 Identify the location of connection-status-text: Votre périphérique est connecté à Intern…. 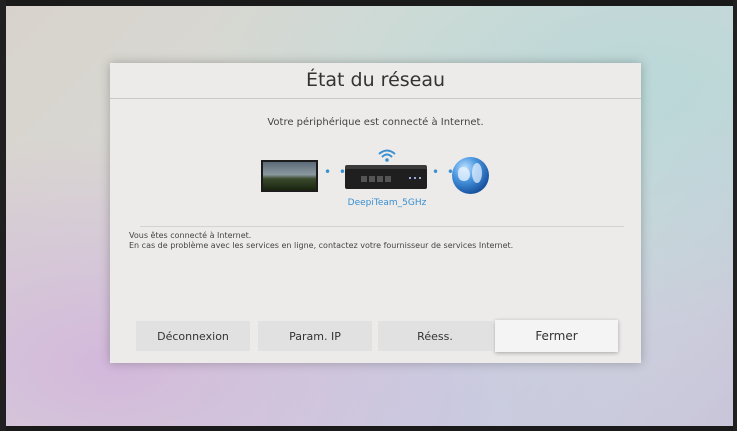
(375, 122).